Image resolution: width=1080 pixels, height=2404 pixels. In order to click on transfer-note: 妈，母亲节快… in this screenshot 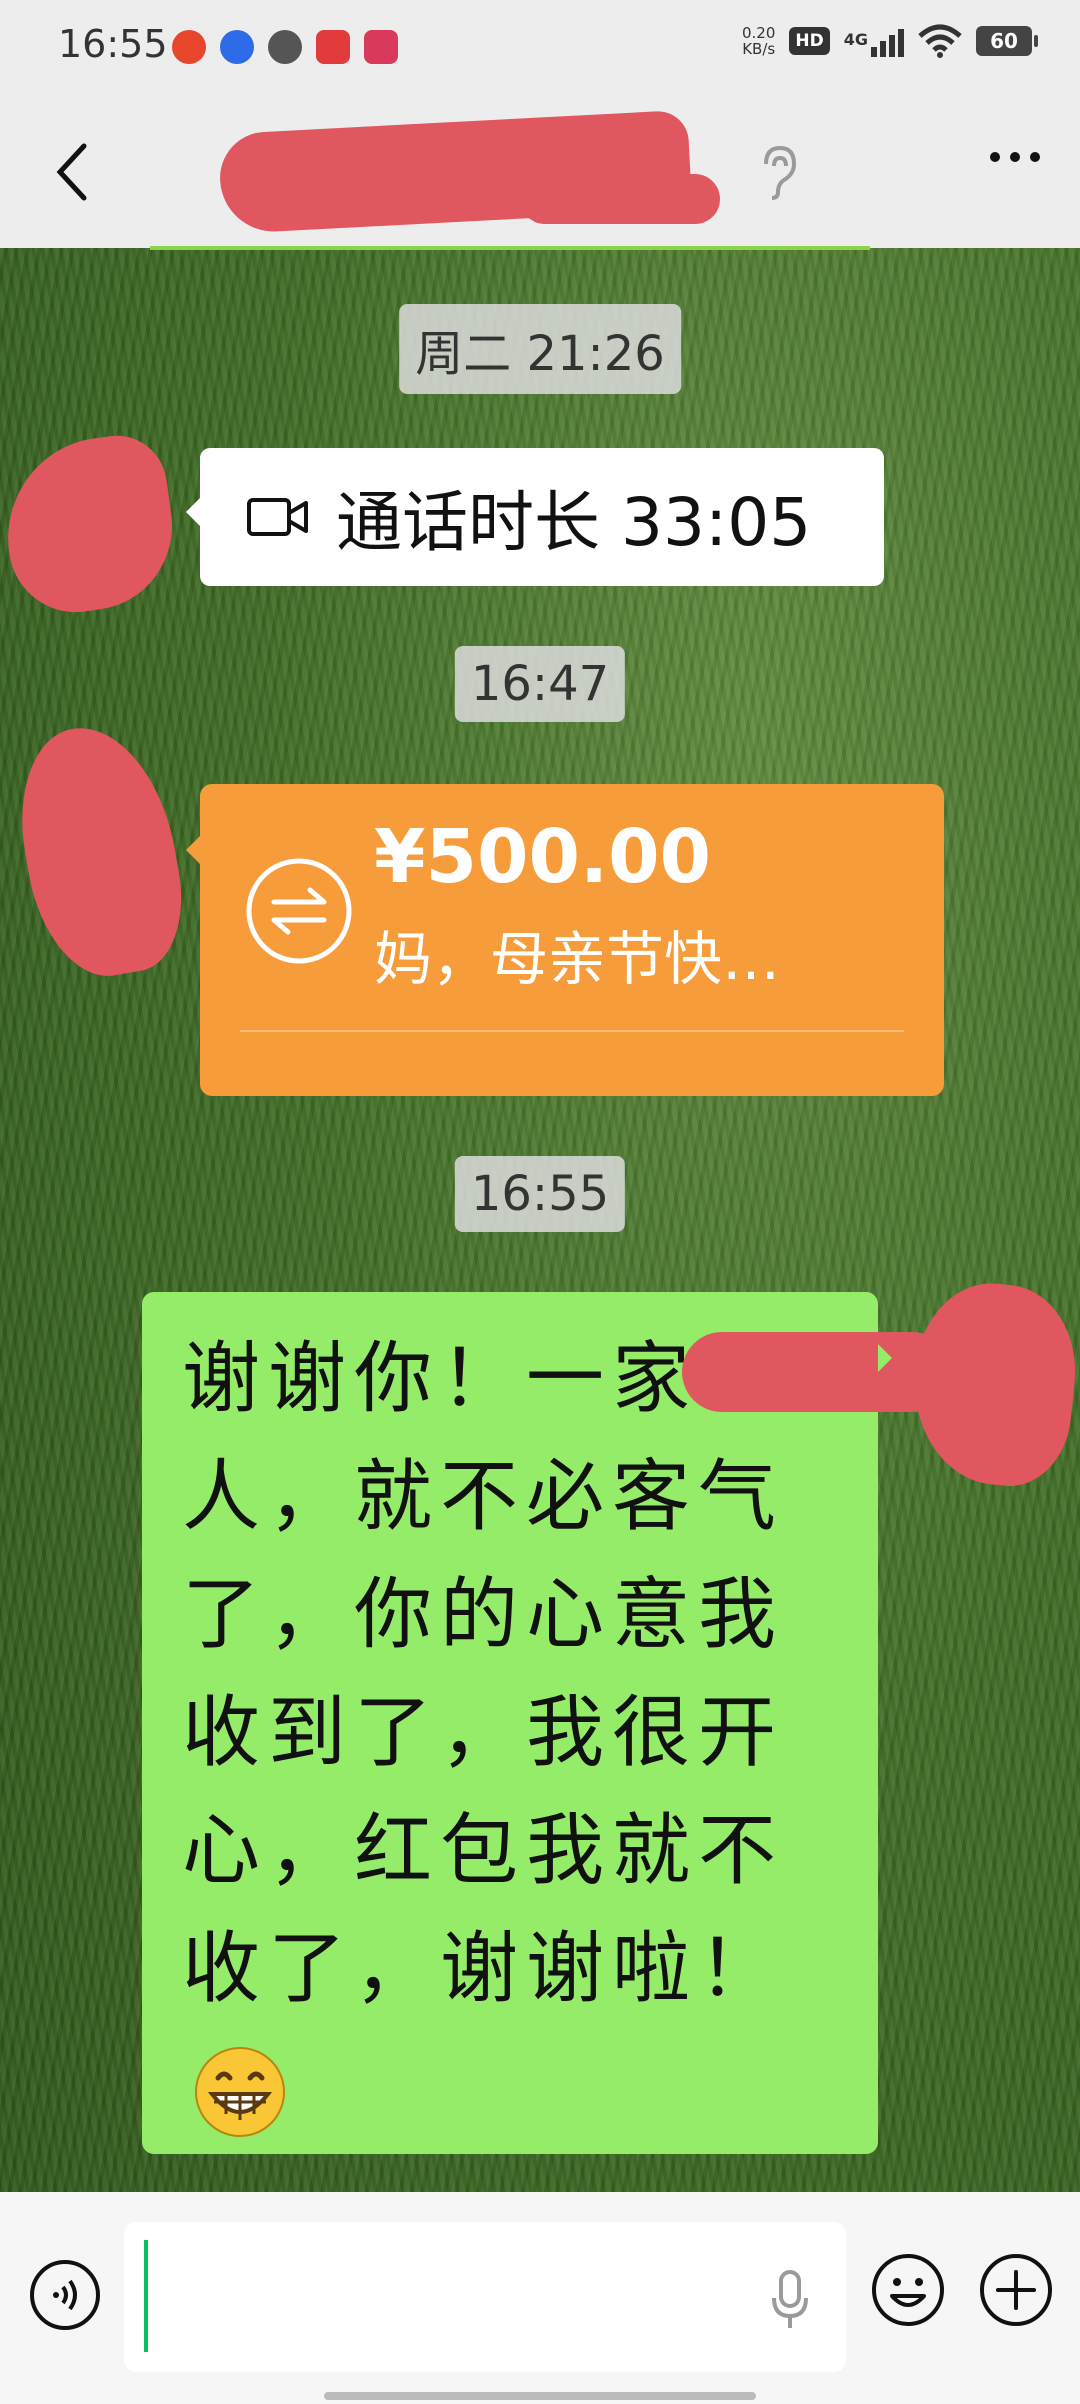, I will do `click(577, 959)`.